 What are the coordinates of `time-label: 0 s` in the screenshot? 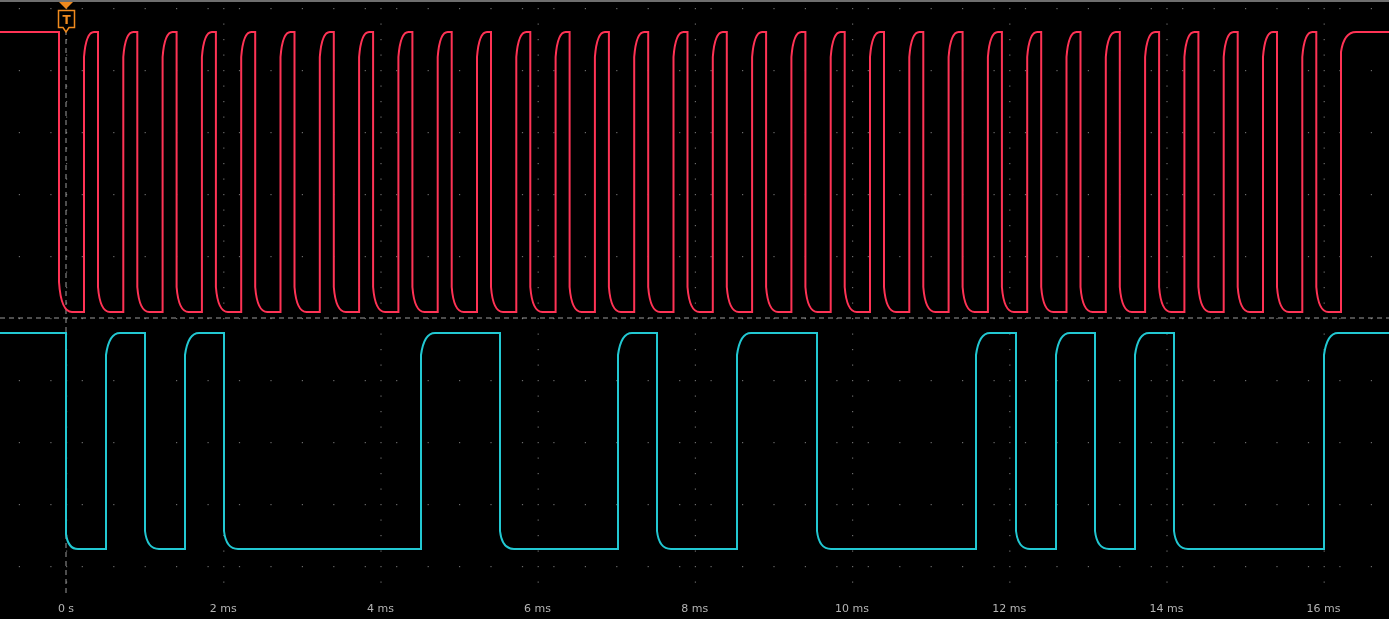 It's located at (66, 608).